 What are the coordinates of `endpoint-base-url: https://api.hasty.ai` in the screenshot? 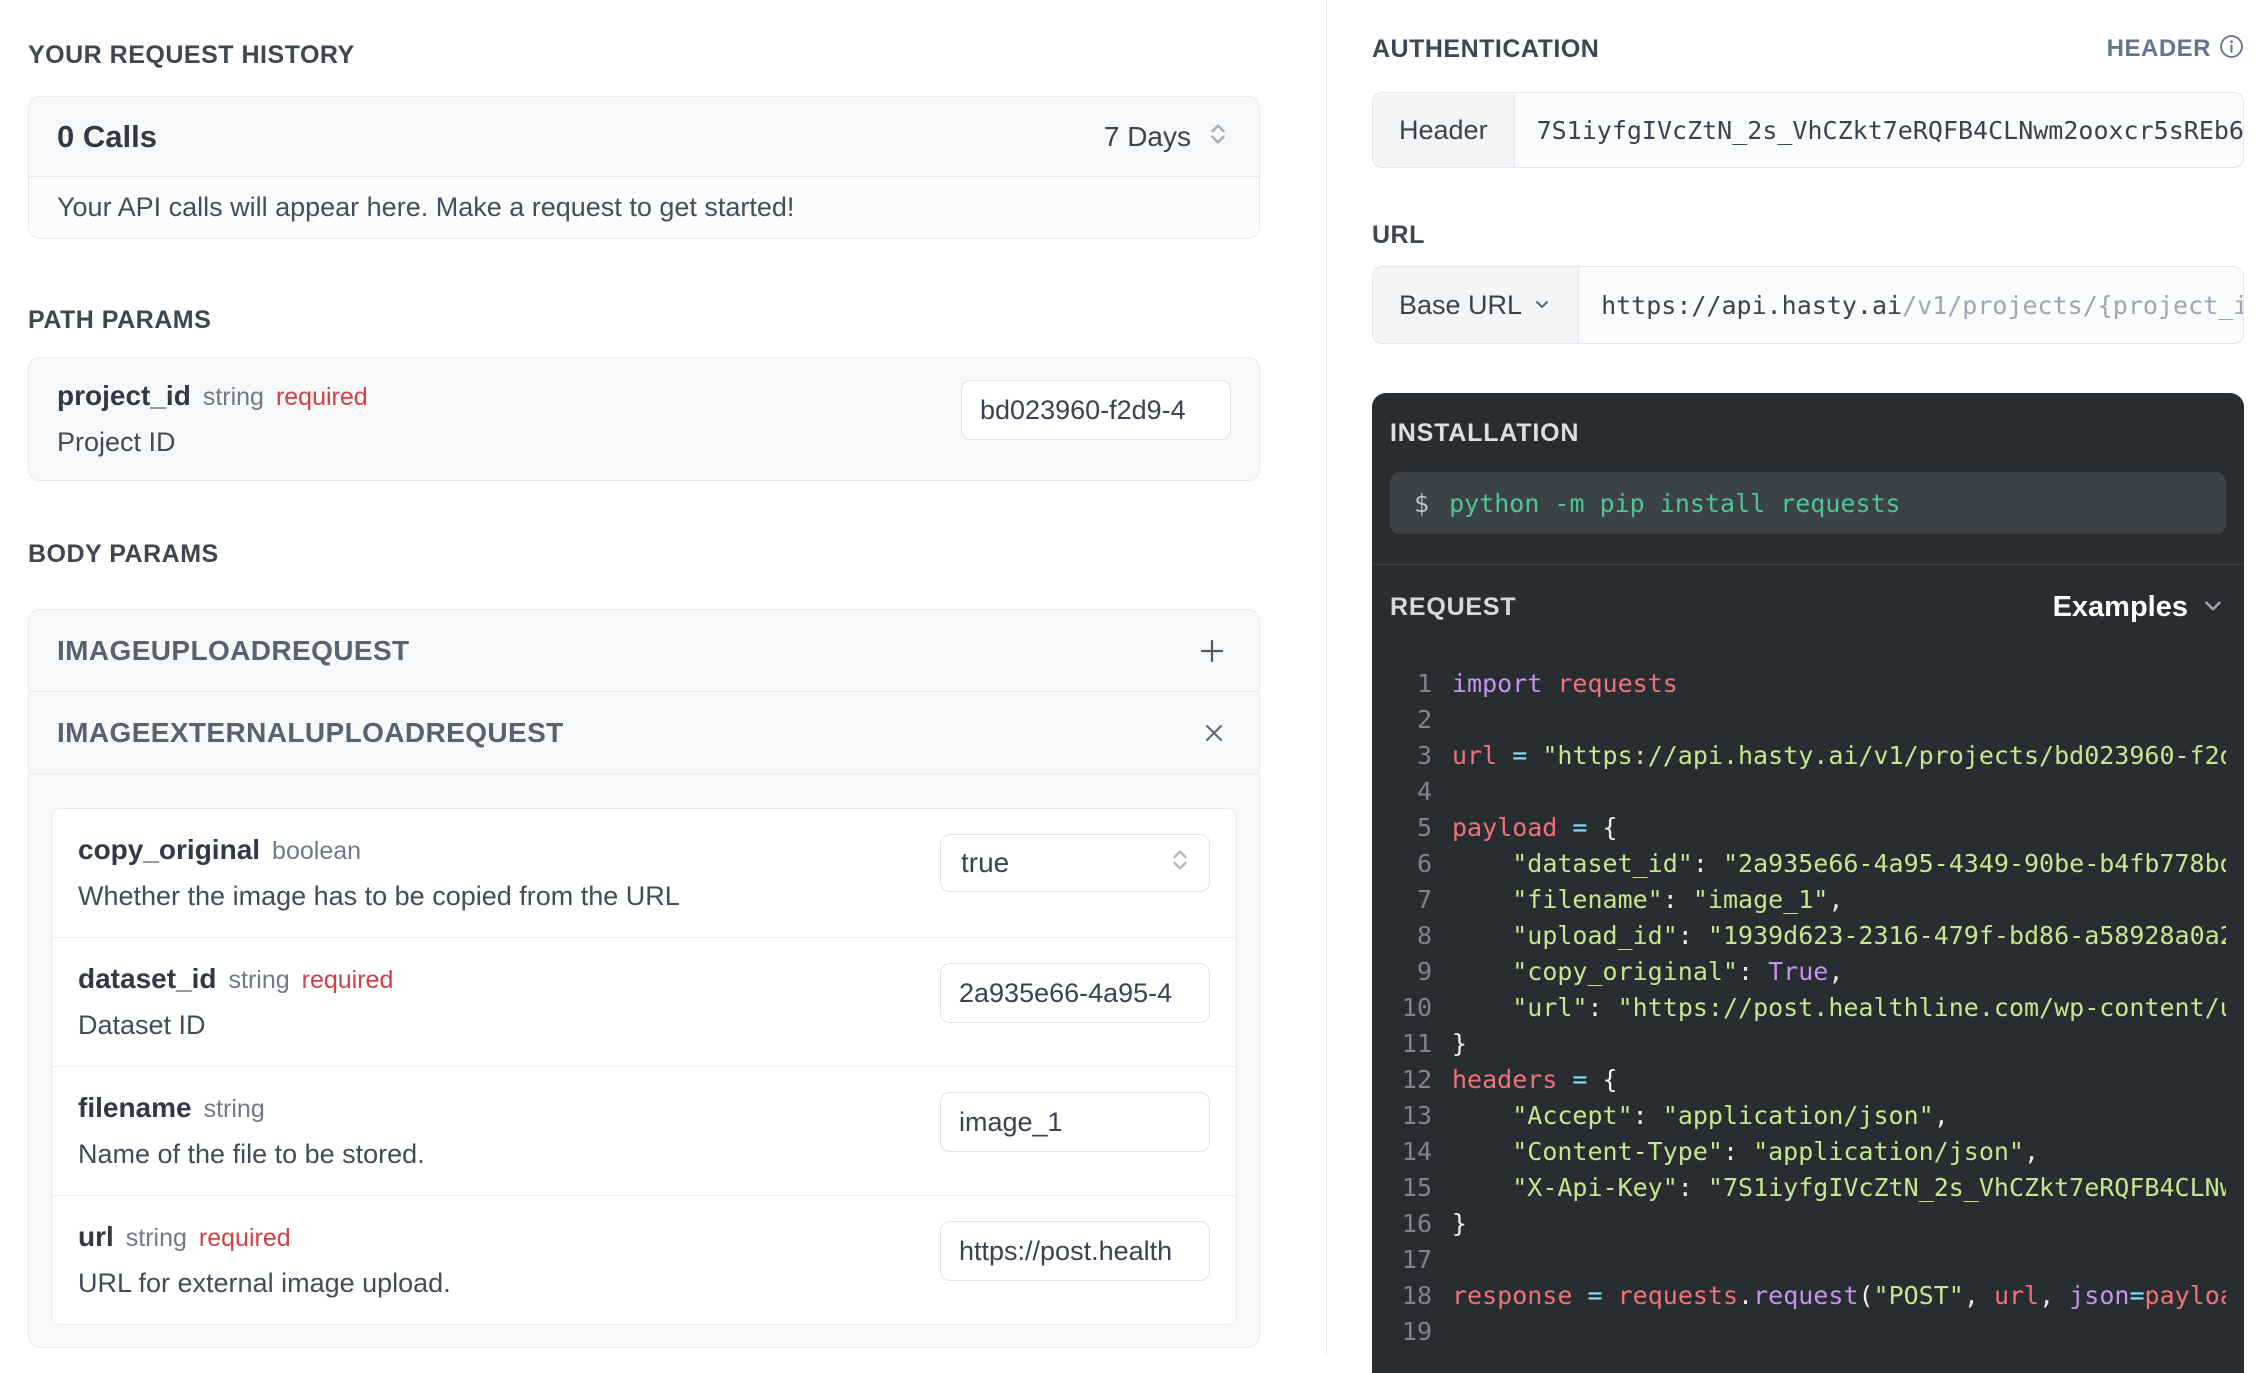 It's located at (1752, 305).